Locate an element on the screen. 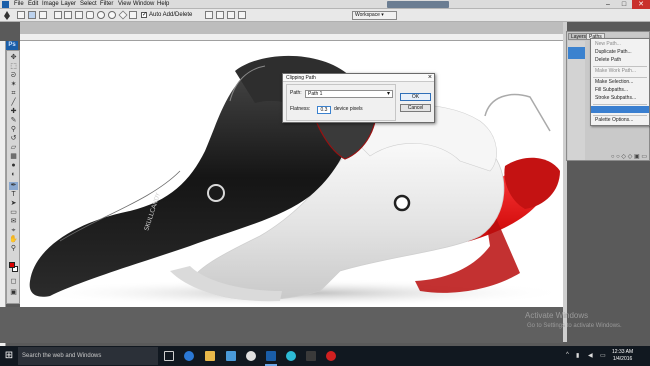 The image size is (650, 366). clock-time: 12:33 AM is located at coordinates (623, 352).